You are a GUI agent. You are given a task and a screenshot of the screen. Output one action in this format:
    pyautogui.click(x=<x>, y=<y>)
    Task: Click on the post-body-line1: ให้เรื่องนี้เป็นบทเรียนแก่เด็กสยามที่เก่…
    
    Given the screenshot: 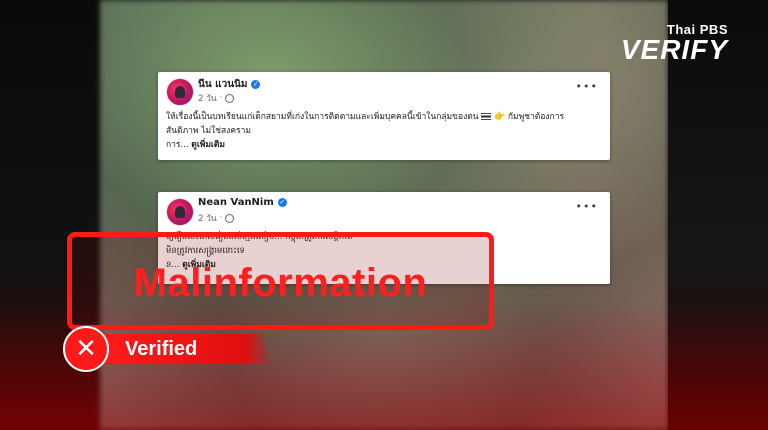 What is the action you would take?
    pyautogui.click(x=322, y=117)
    